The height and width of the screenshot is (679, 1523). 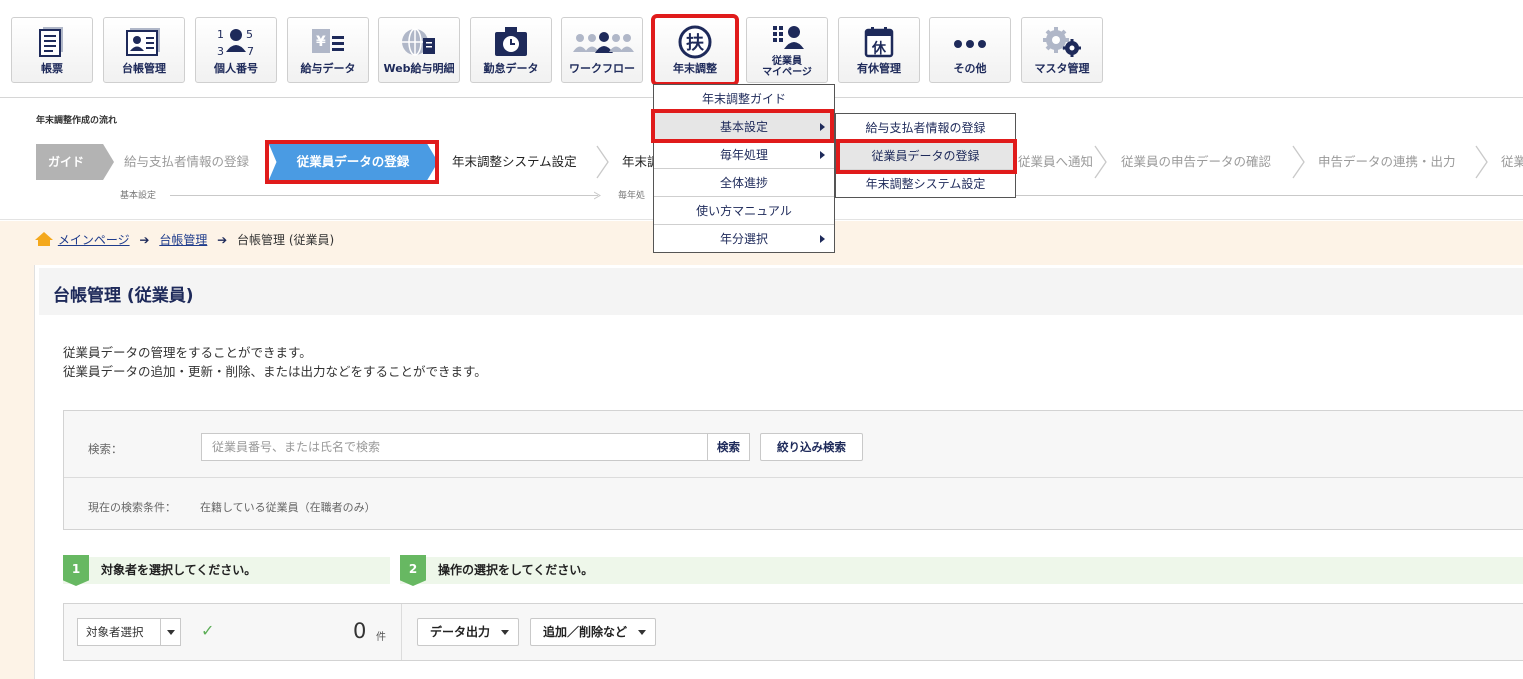 I want to click on step1-bar: 1 対象者を選択してください。, so click(x=226, y=570).